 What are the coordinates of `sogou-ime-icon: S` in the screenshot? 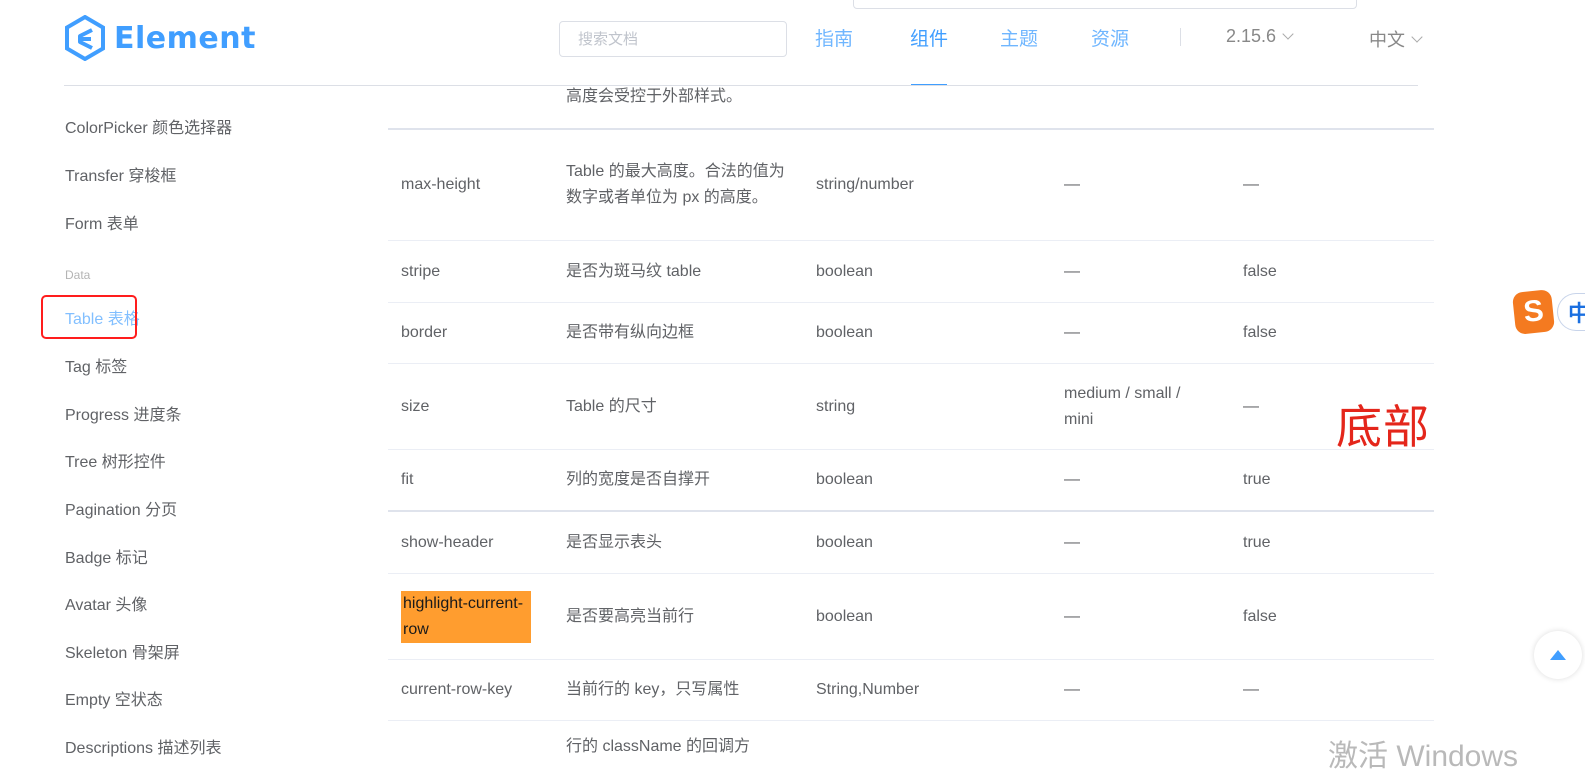 It's located at (1533, 312).